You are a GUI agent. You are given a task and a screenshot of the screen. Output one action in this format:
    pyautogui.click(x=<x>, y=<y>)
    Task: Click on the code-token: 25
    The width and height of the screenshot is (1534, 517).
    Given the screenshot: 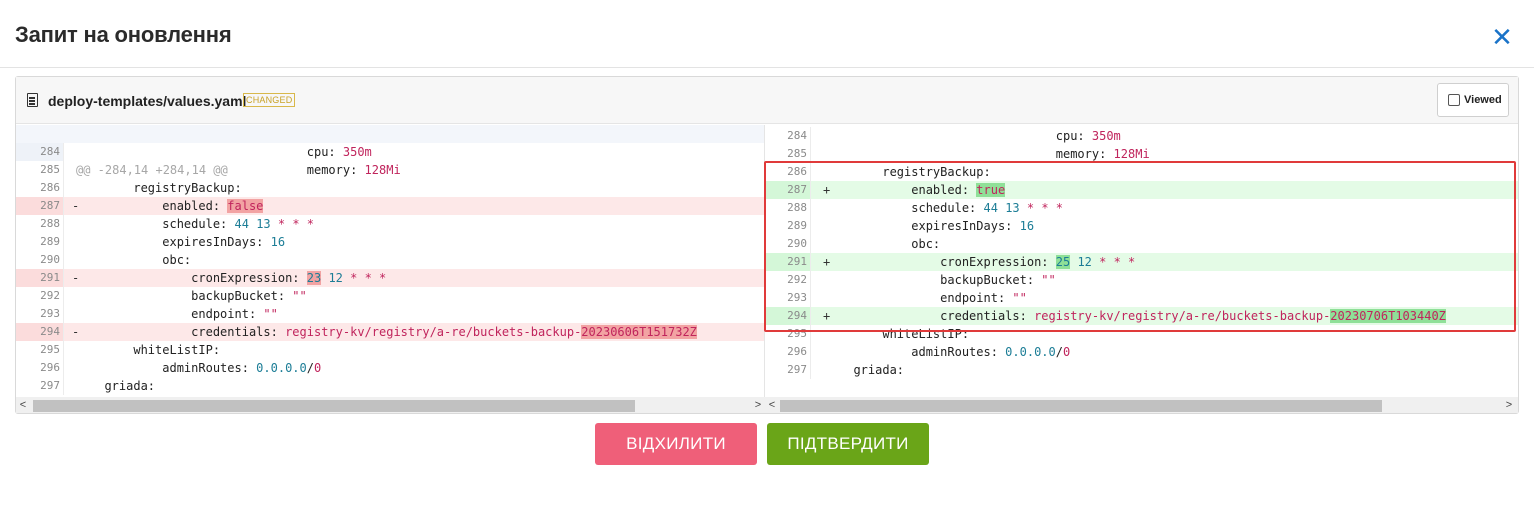 What is the action you would take?
    pyautogui.click(x=1063, y=262)
    